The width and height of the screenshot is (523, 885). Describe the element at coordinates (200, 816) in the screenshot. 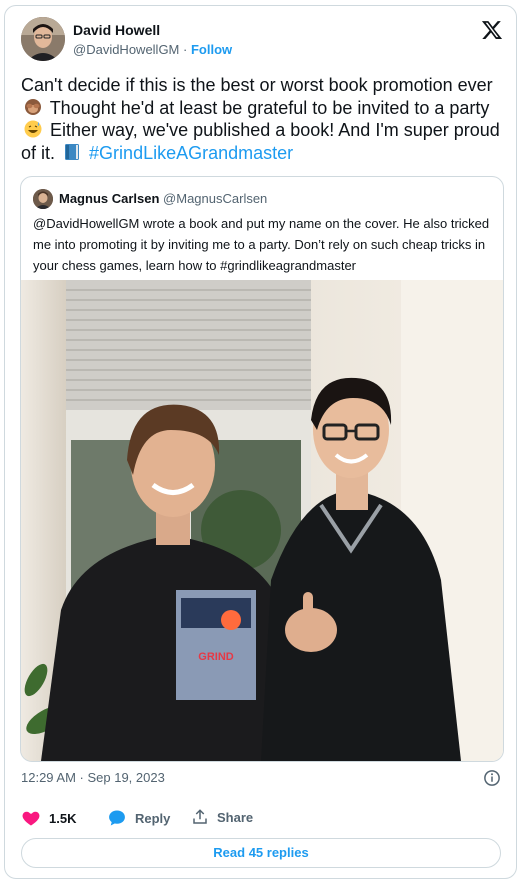

I see `share-icon` at that location.